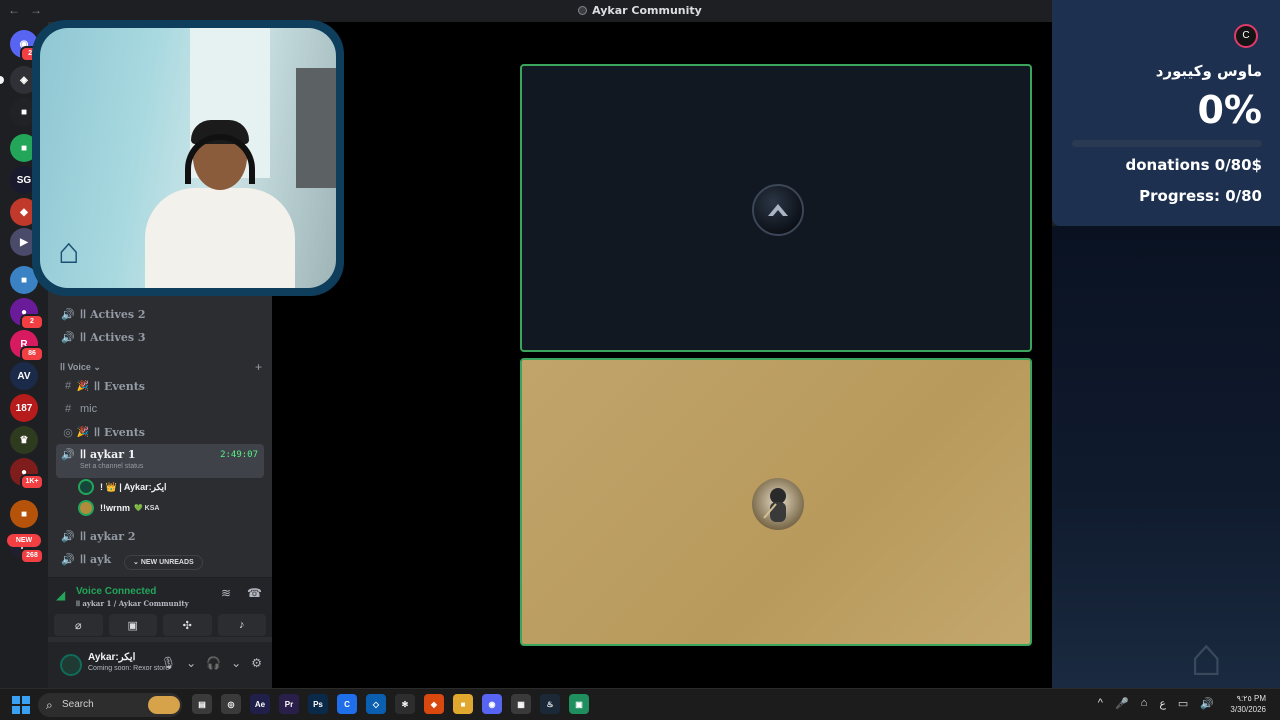  Describe the element at coordinates (24, 376) in the screenshot. I see `server-icon-server-9: AV` at that location.